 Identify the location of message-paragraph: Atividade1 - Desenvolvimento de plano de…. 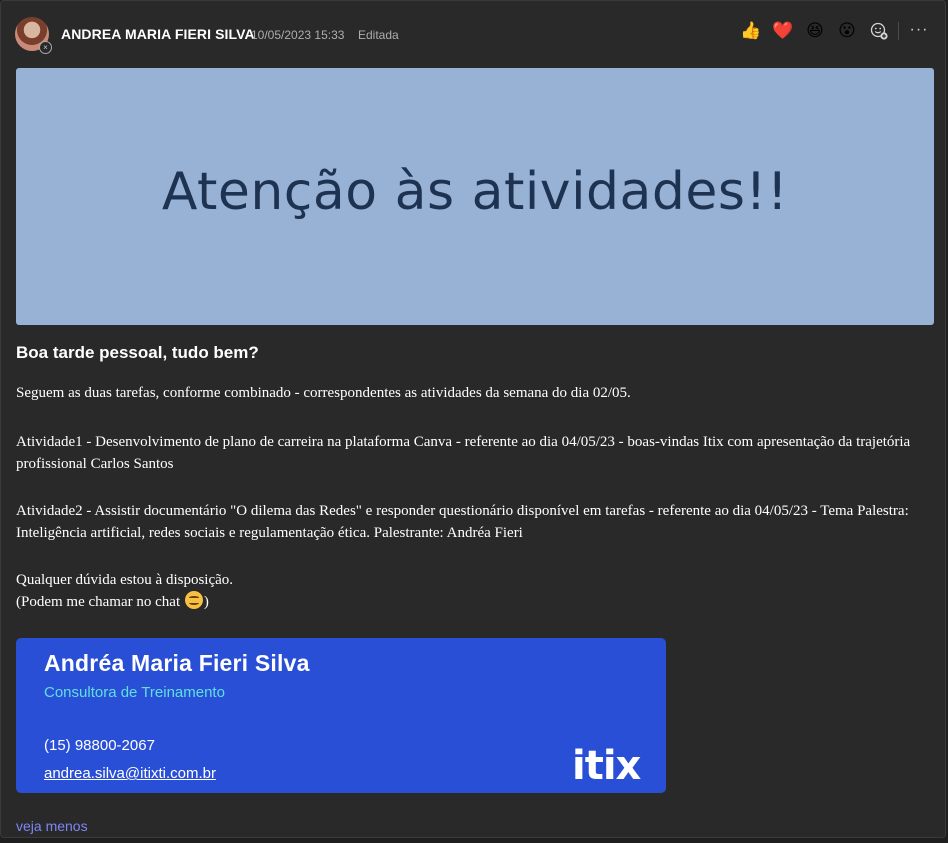
(463, 453).